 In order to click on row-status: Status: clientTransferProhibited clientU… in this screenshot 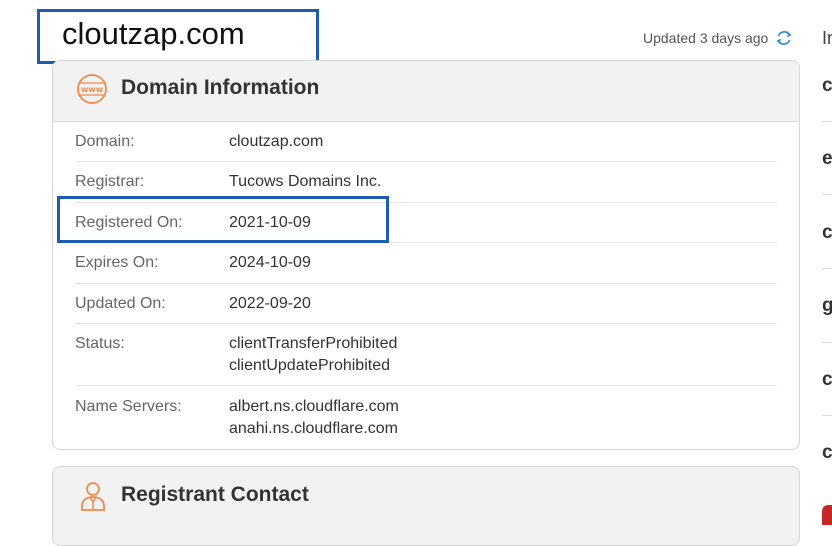, I will do `click(426, 355)`.